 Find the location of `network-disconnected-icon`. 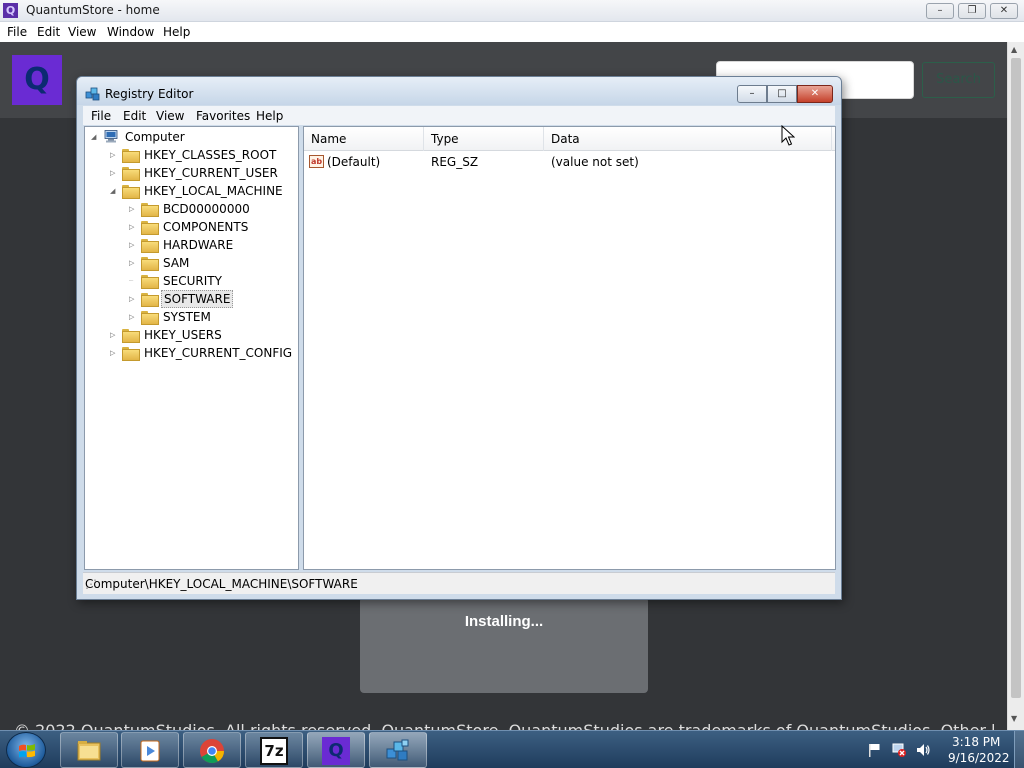

network-disconnected-icon is located at coordinates (899, 750).